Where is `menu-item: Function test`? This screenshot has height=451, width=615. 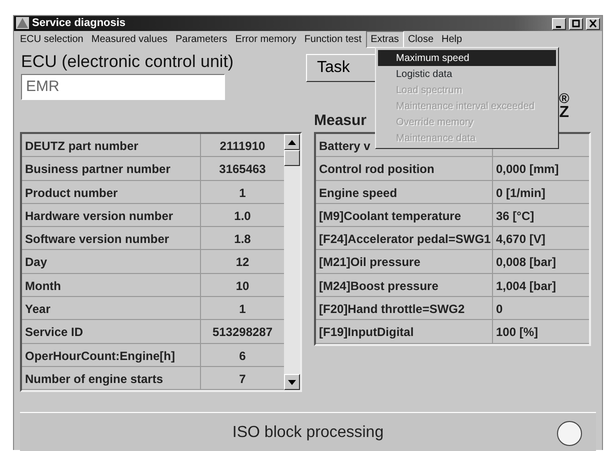
menu-item: Function test is located at coordinates (333, 39).